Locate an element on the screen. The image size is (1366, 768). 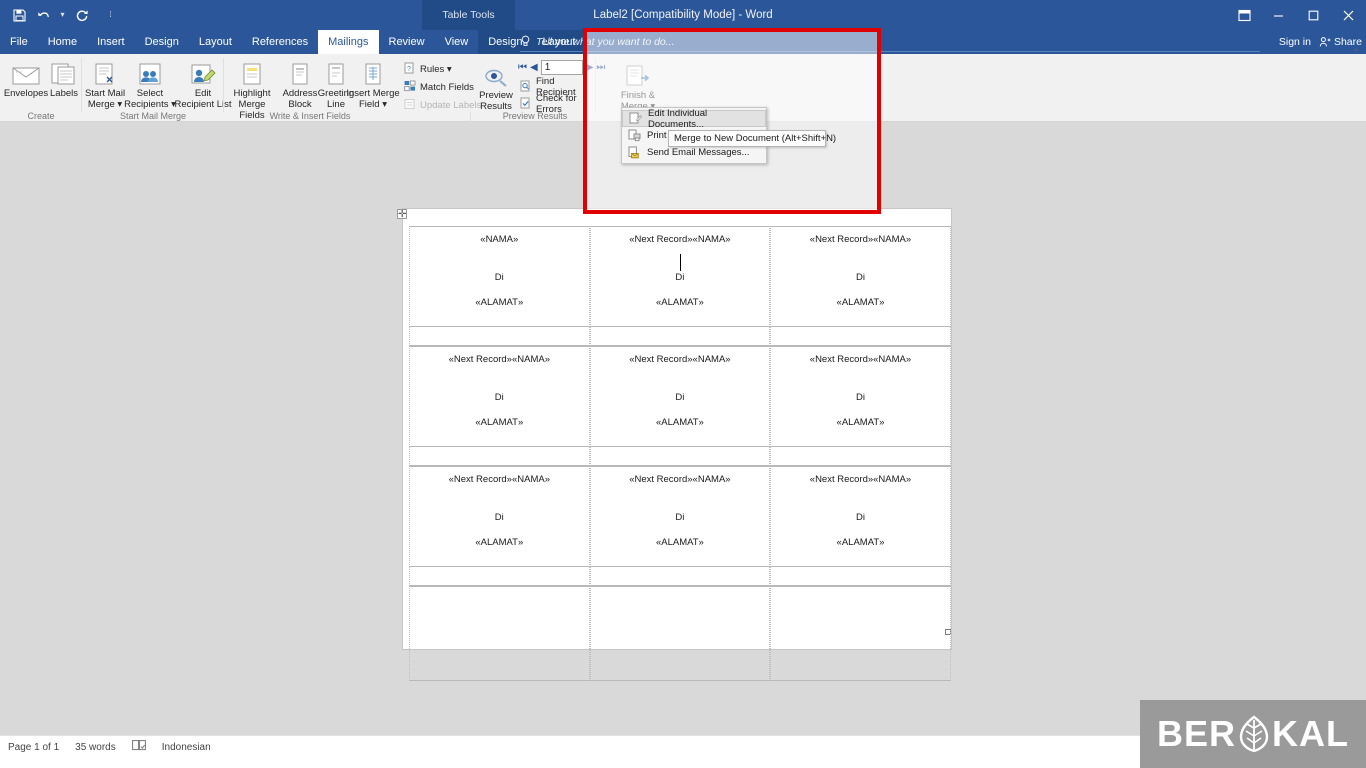
status-language: Indonesian is located at coordinates (186, 747).